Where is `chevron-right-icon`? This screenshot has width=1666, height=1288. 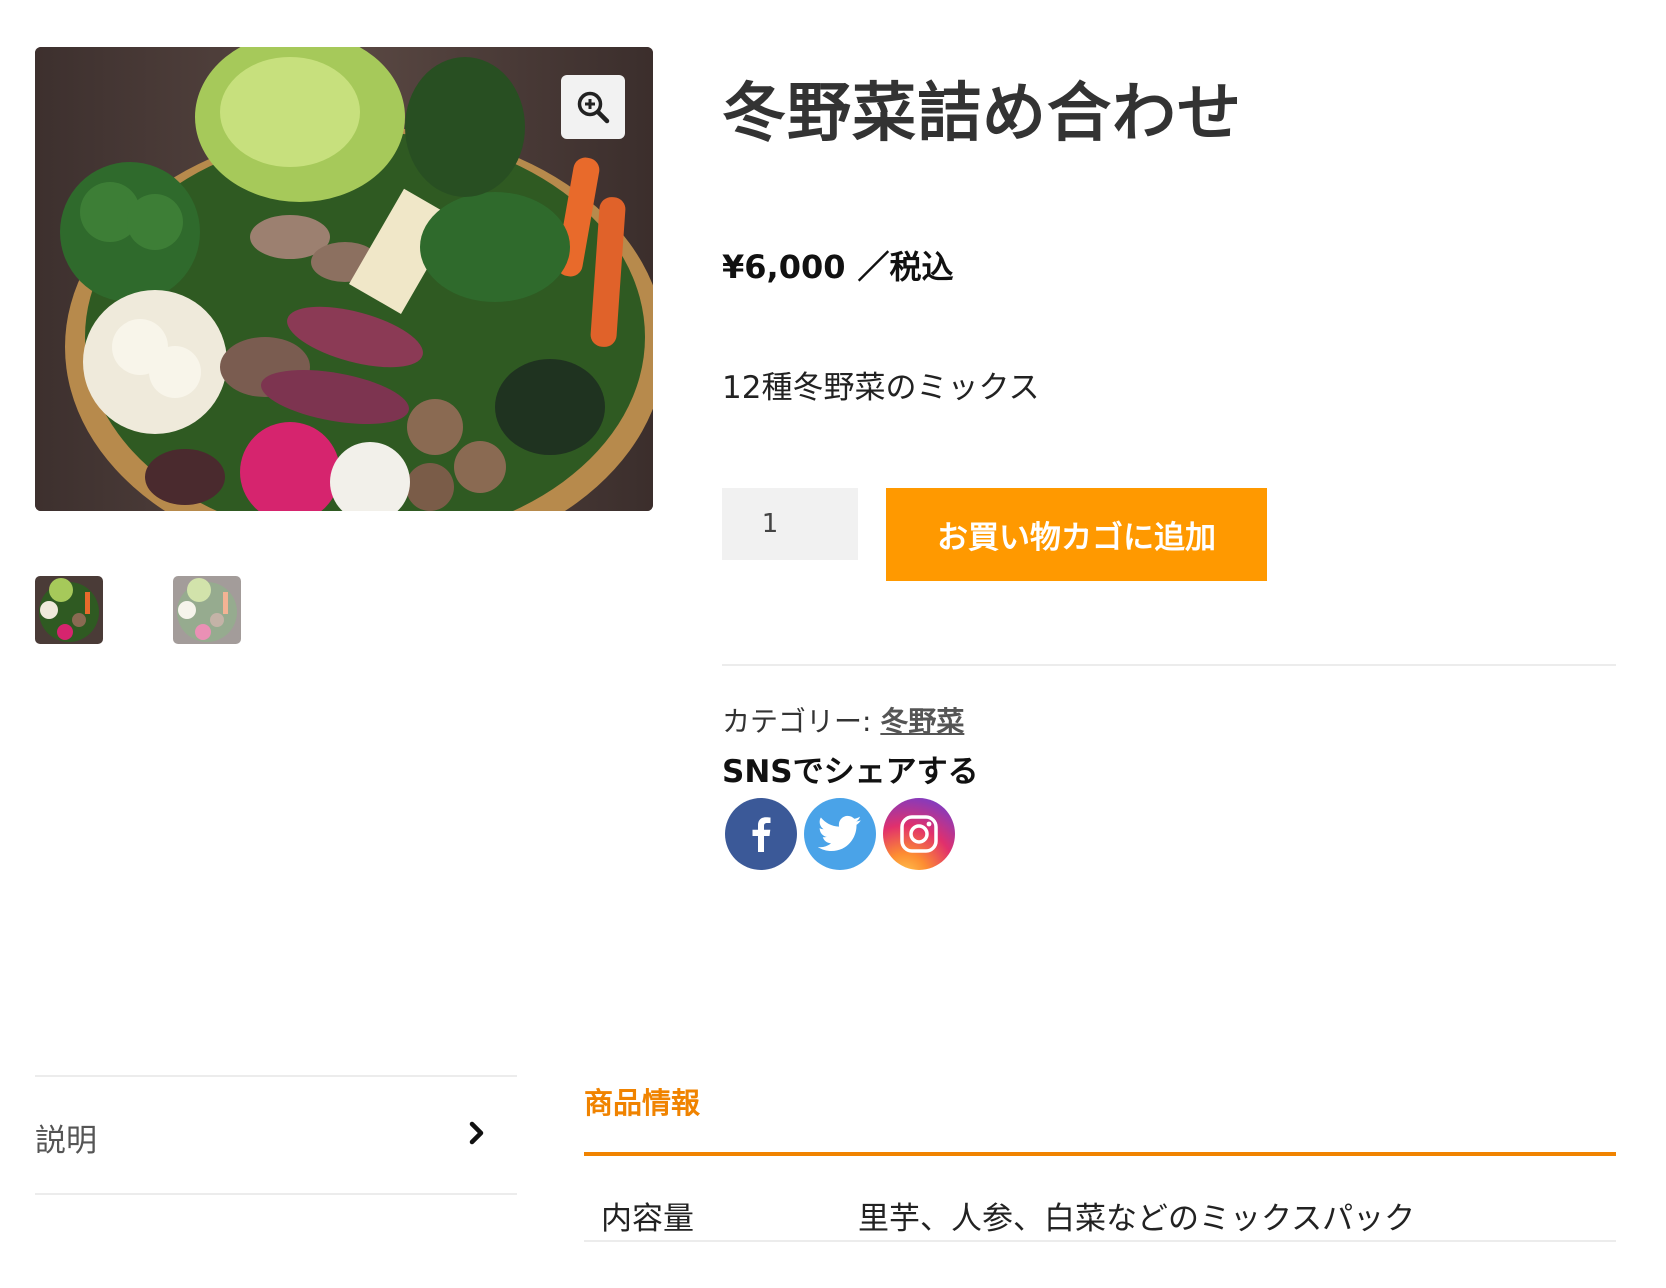
chevron-right-icon is located at coordinates (476, 1133).